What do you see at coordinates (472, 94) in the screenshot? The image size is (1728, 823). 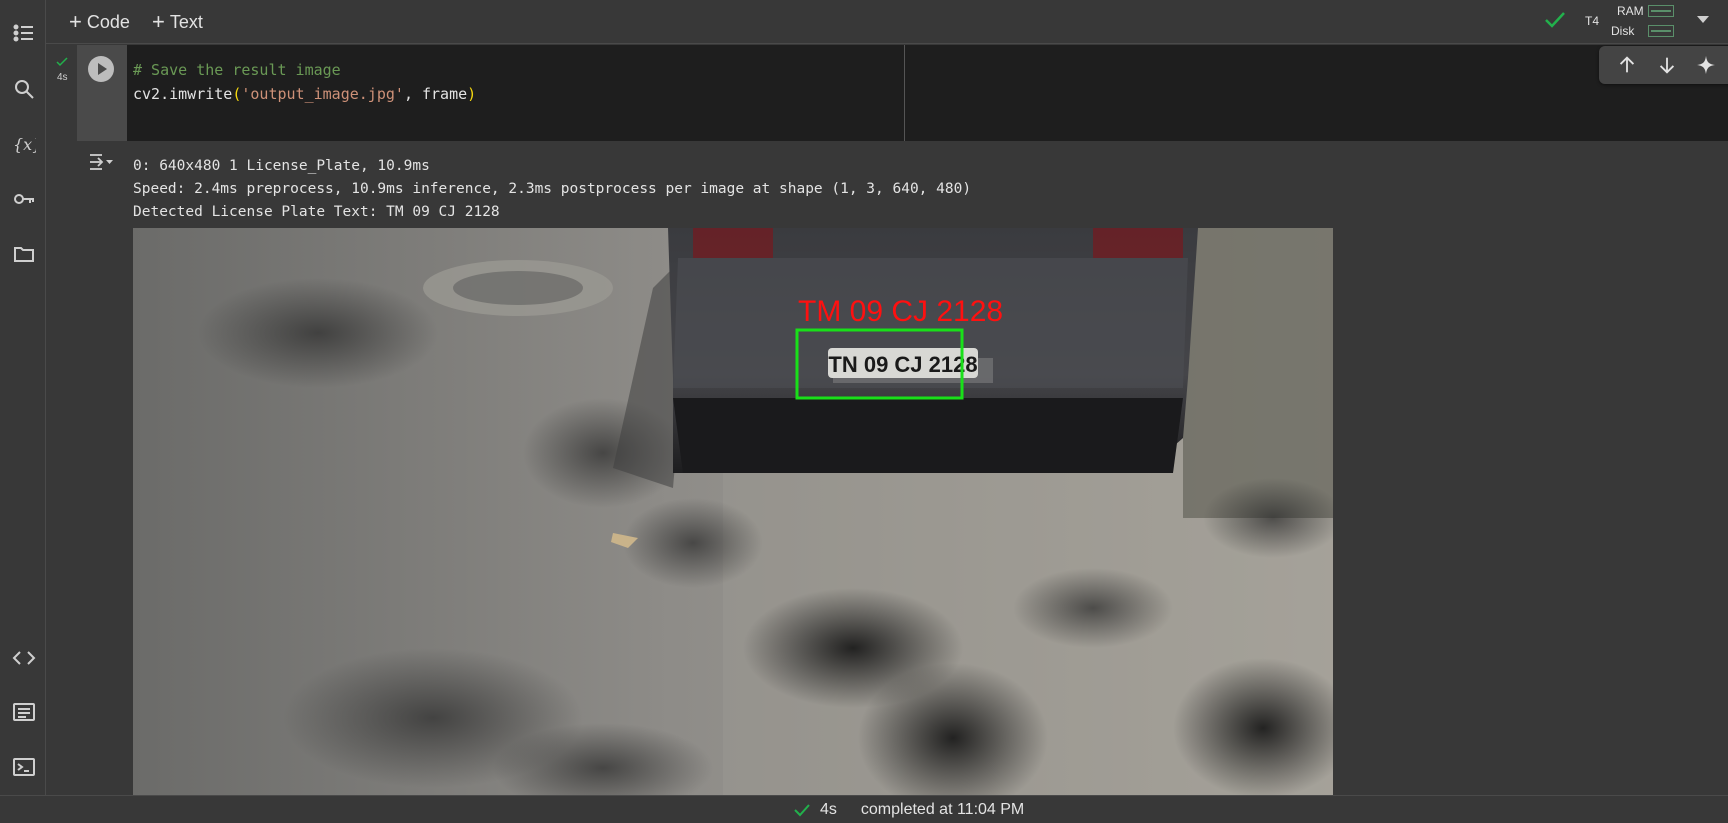 I see `code-paren-close: )` at bounding box center [472, 94].